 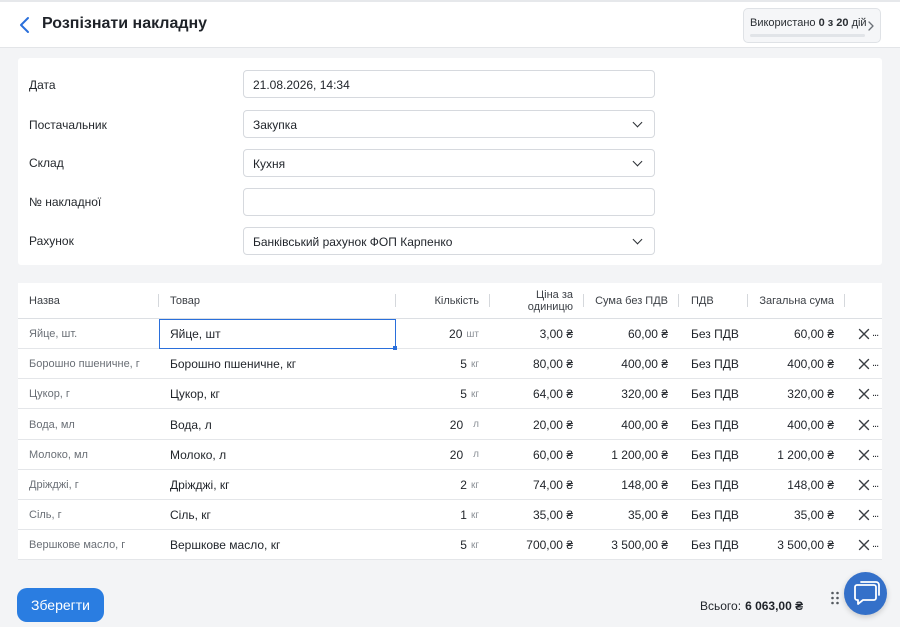 What do you see at coordinates (721, 606) in the screenshot?
I see `total-label: Всього:` at bounding box center [721, 606].